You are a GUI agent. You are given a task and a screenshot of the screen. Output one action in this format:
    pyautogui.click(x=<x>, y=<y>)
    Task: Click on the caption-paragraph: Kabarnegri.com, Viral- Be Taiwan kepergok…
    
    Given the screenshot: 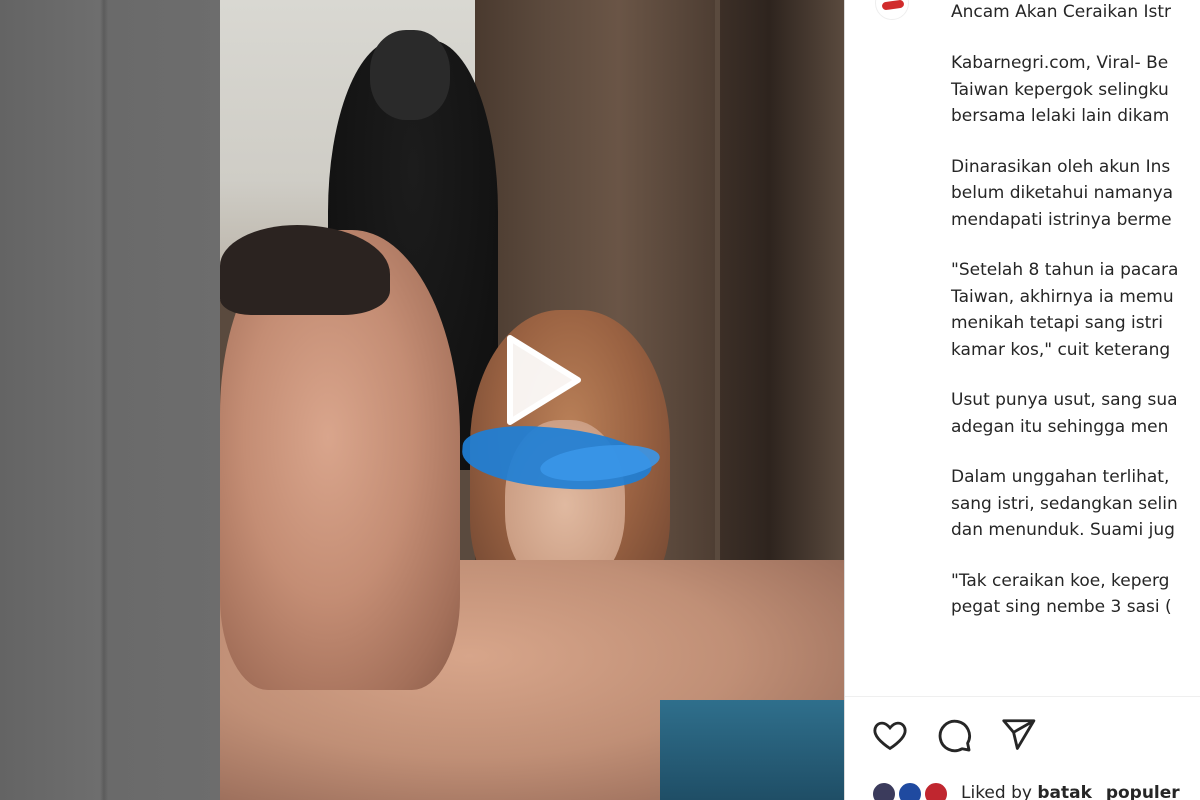 What is the action you would take?
    pyautogui.click(x=1075, y=90)
    